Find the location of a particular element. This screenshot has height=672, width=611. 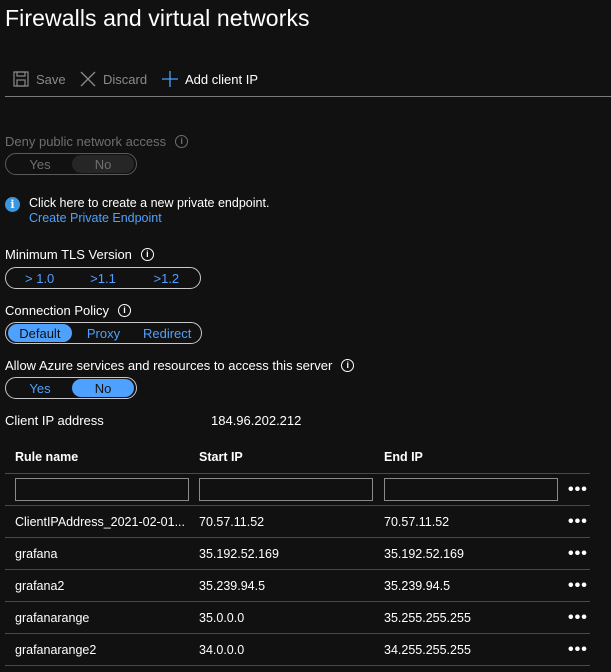

table-row: grafana2 35.239.94.5 35.239.94.5 ••• is located at coordinates (297, 585).